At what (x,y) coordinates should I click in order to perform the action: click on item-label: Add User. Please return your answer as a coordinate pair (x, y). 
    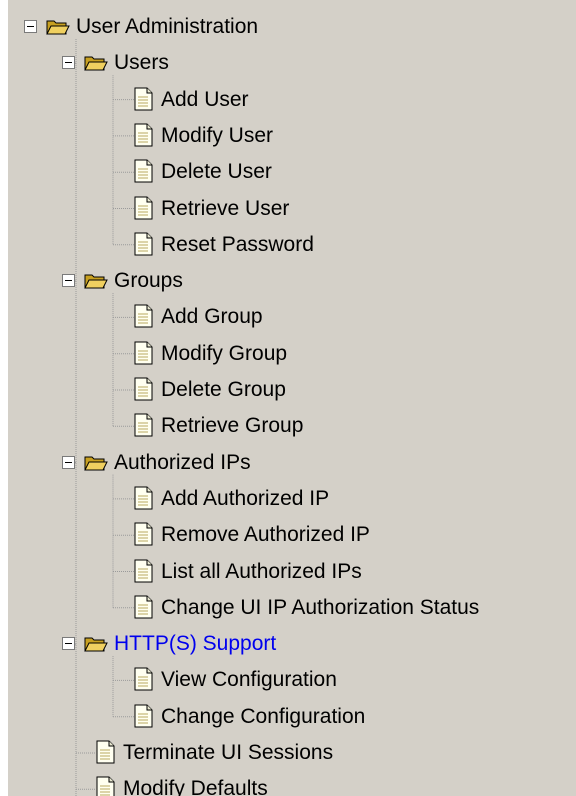
    Looking at the image, I should click on (205, 99).